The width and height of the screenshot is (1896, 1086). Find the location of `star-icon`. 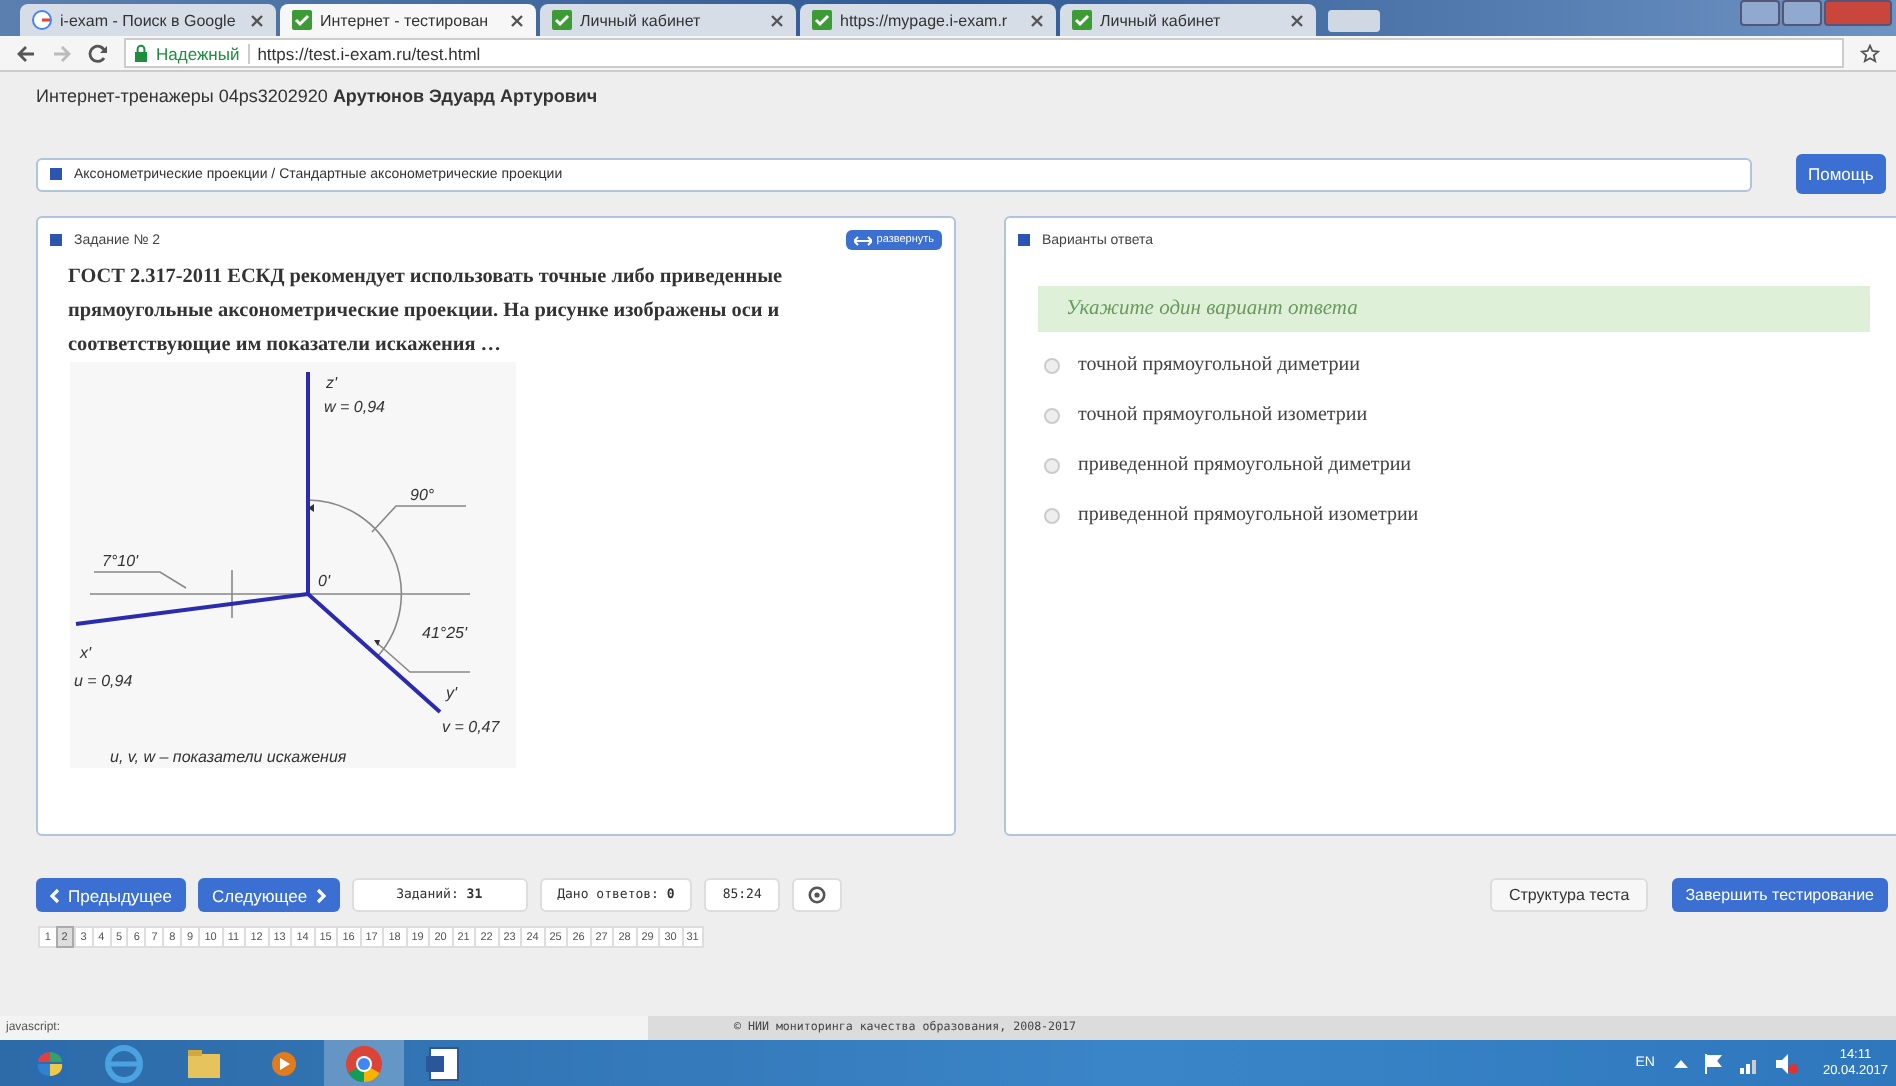

star-icon is located at coordinates (1870, 53).